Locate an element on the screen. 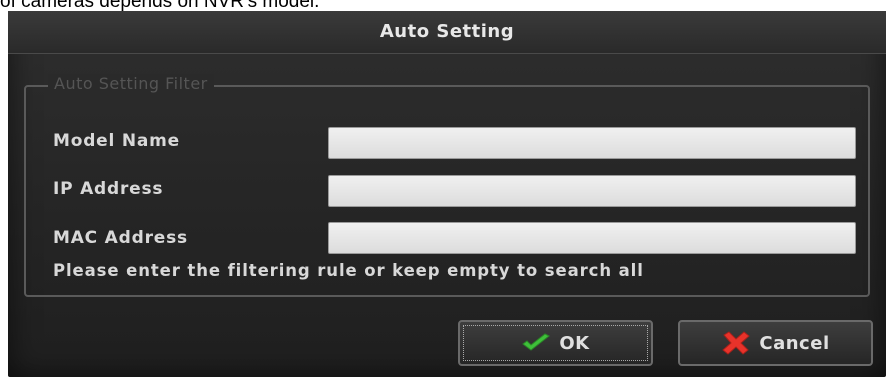 The height and width of the screenshot is (379, 894). ok-button-label: OK is located at coordinates (574, 343).